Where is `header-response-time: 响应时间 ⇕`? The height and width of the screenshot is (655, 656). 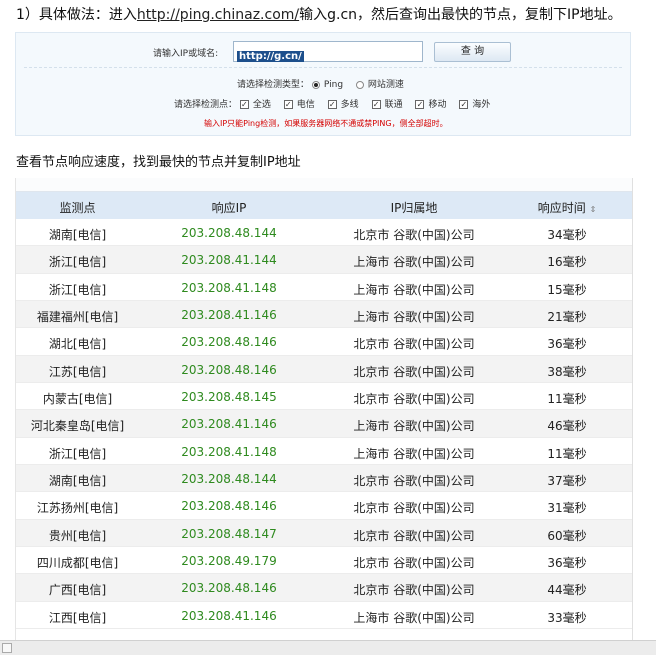 header-response-time: 响应时间 ⇕ is located at coordinates (567, 207).